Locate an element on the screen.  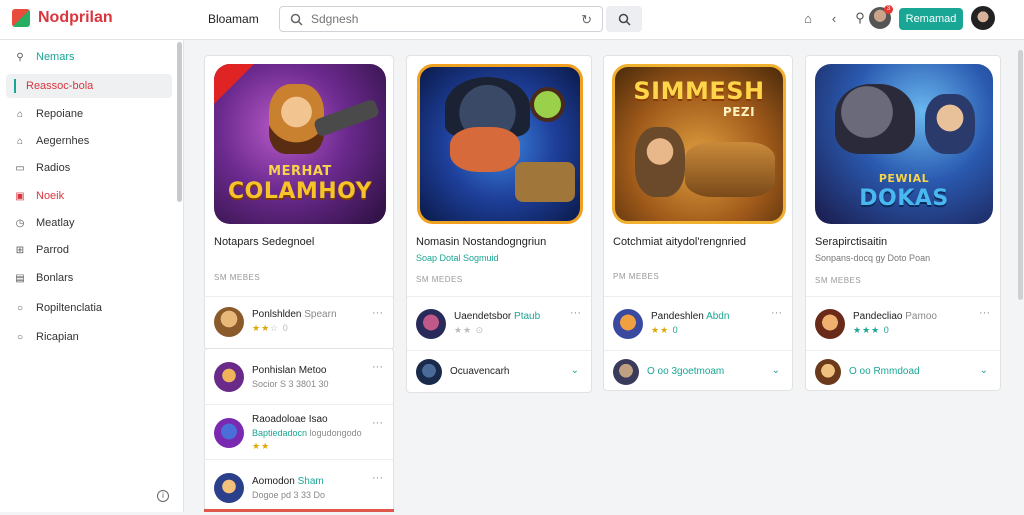
home-icon: ⌂ is located at coordinates (808, 18).